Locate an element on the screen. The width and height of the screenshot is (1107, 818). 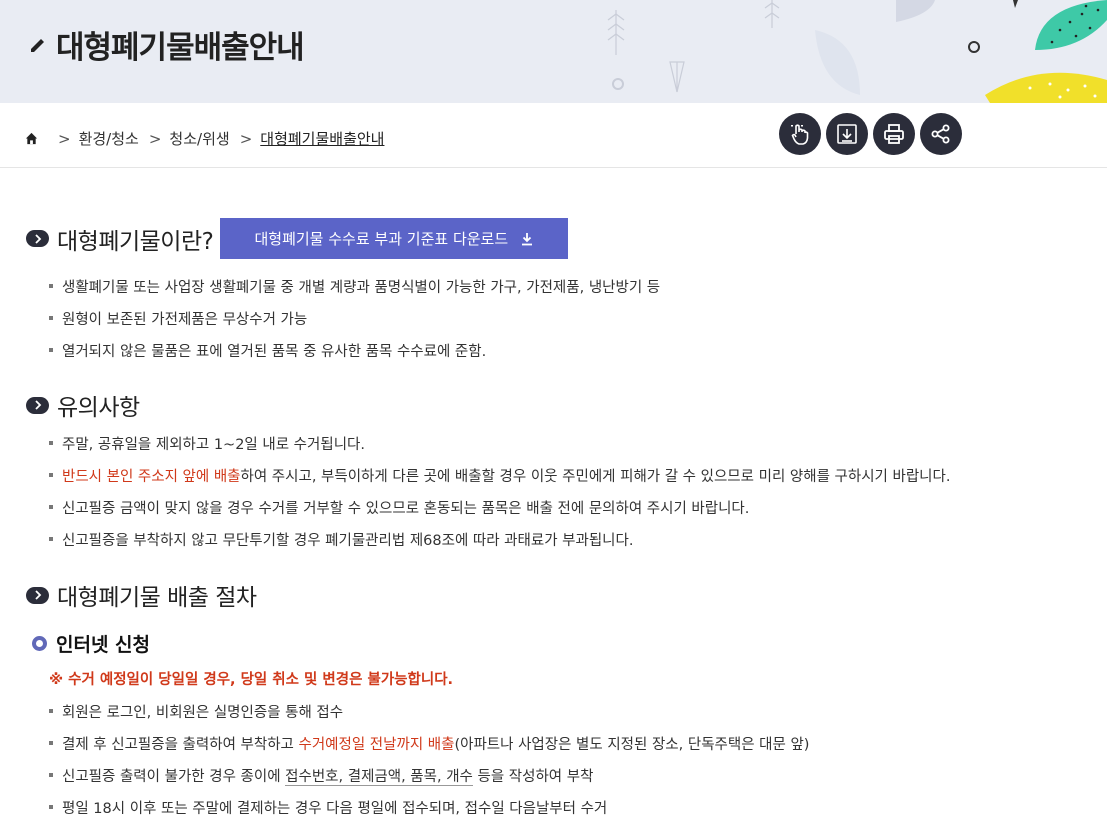
online-application-header: 인터넷 신청 is located at coordinates (91, 643).